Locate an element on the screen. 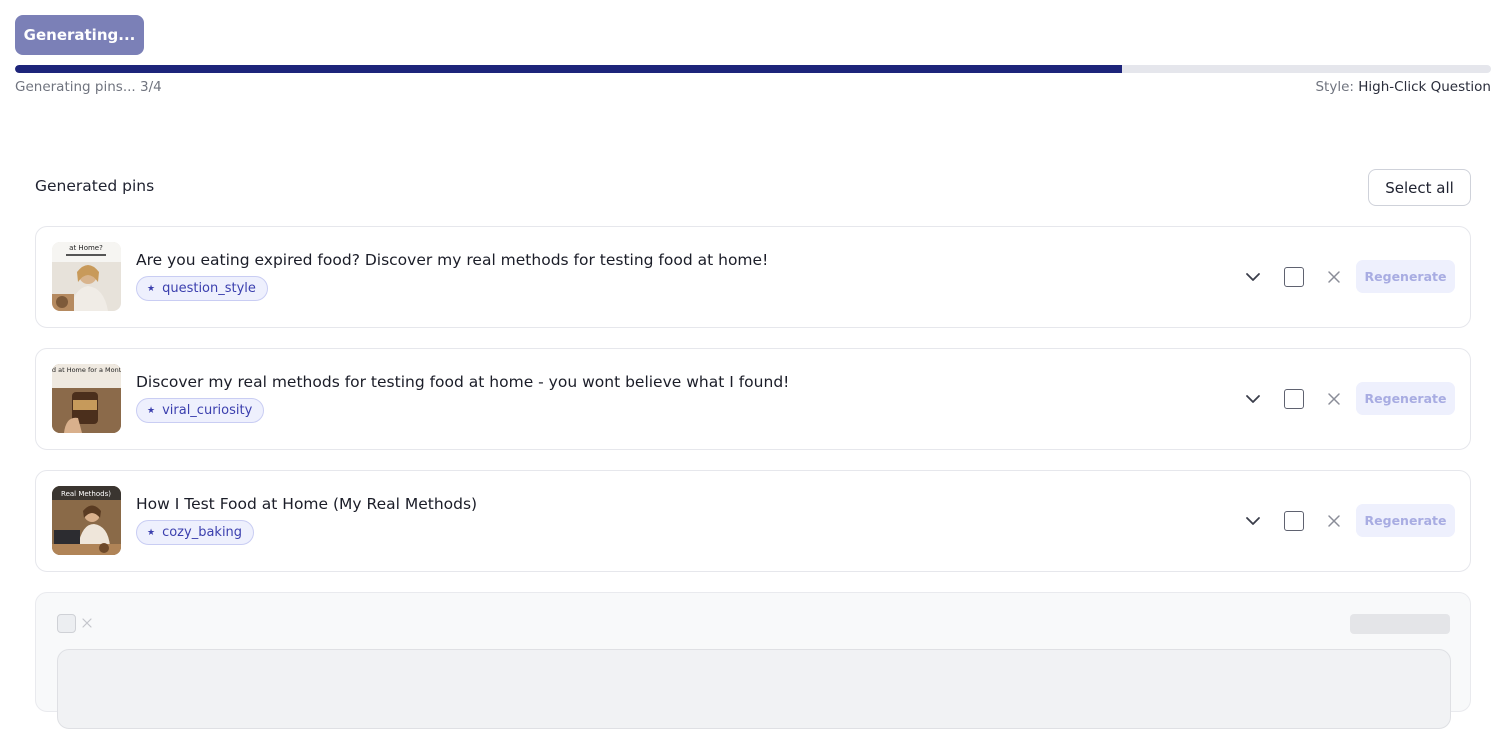 The height and width of the screenshot is (729, 1506). style-label: Style: is located at coordinates (1334, 87).